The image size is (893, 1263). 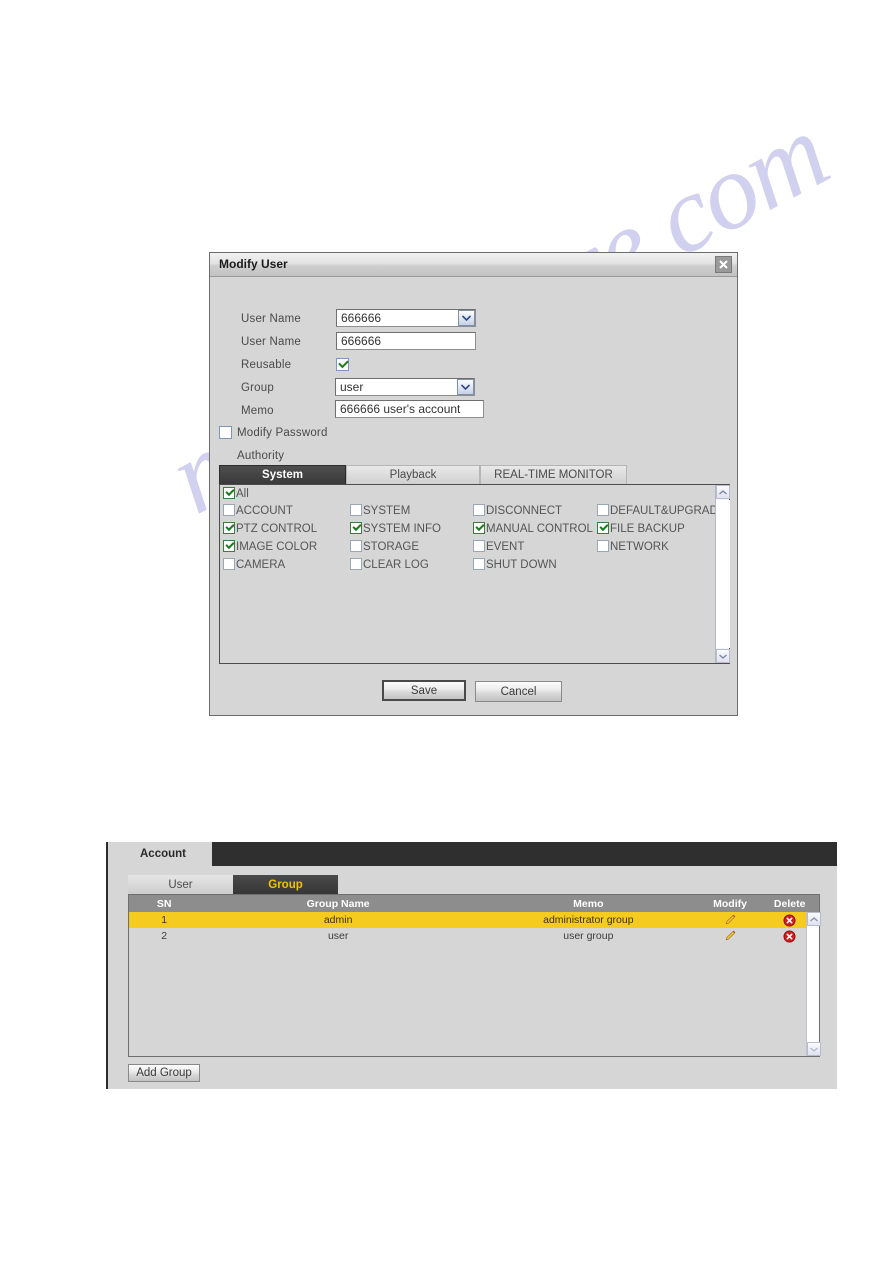 I want to click on column-header-delete: Delete, so click(x=789, y=903).